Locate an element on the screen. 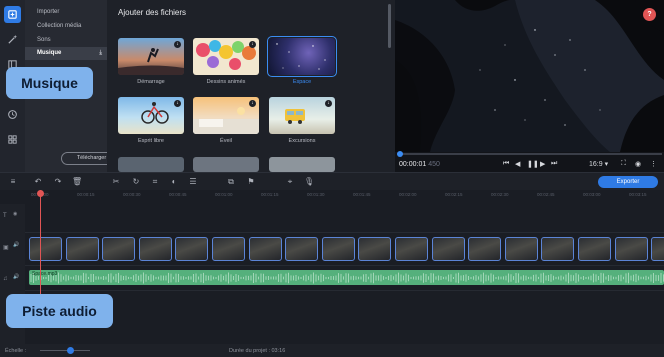 The height and width of the screenshot is (357, 664). menu-item-musique: Musique ⤓ is located at coordinates (66, 53).